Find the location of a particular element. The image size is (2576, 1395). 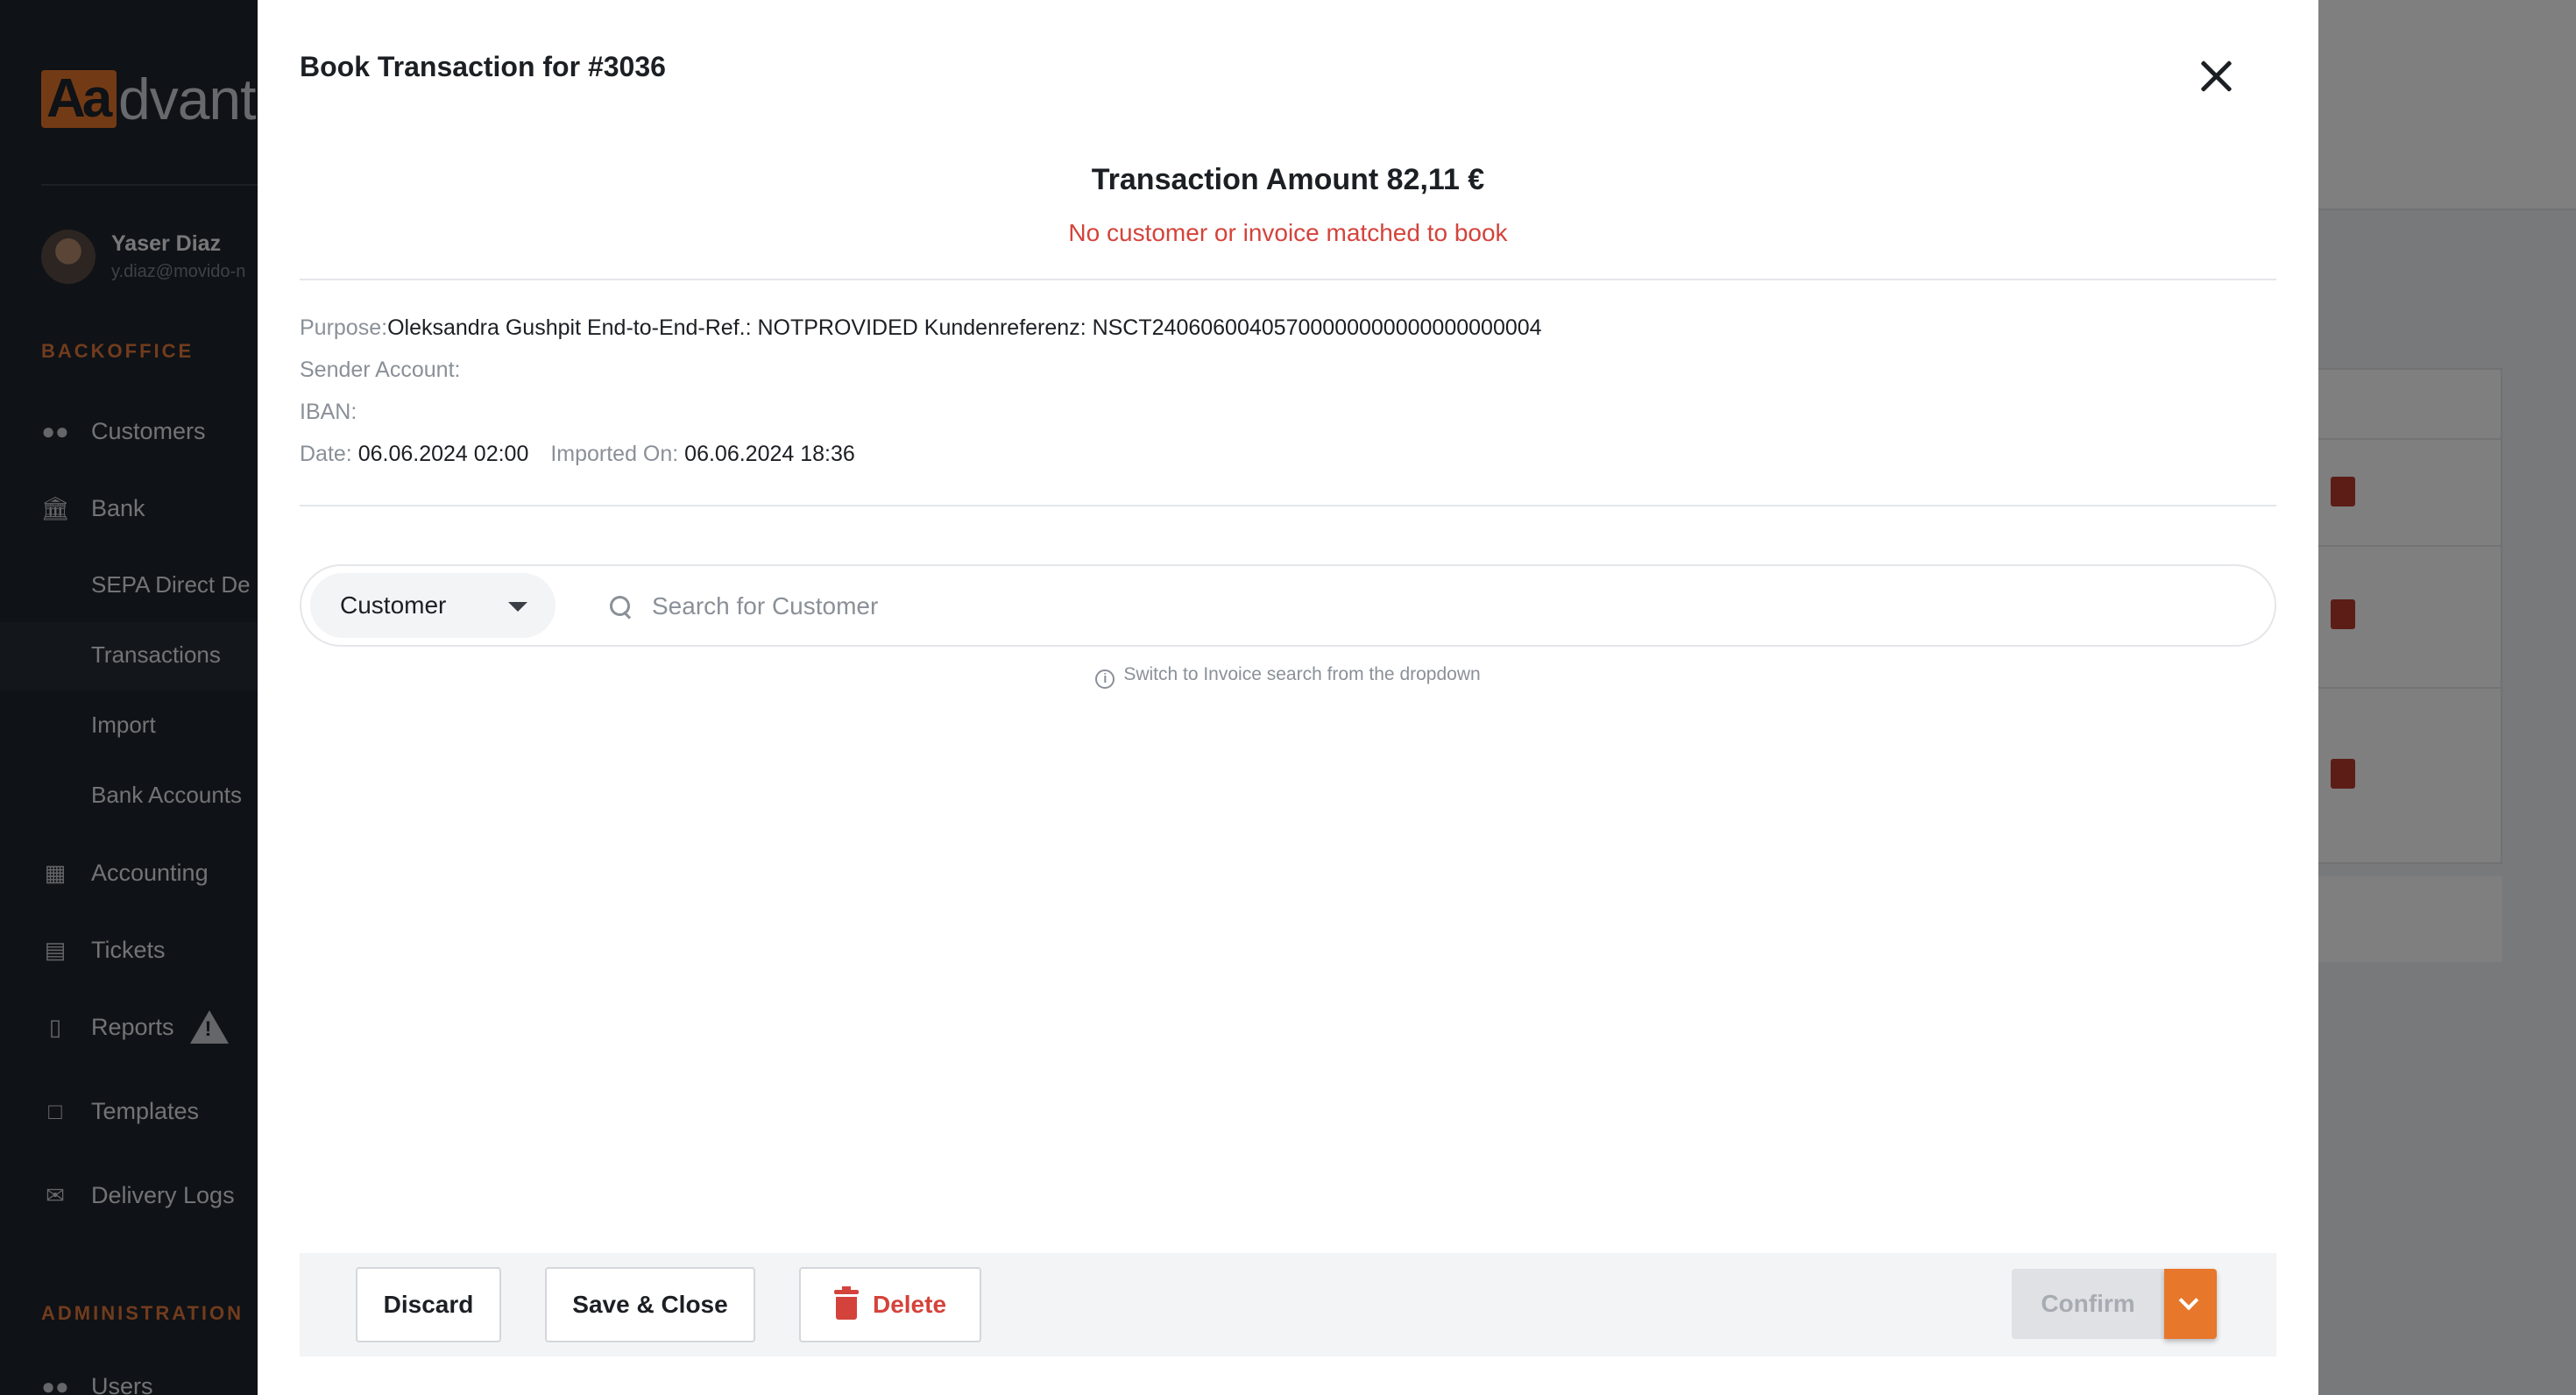

search-input is located at coordinates (1440, 606).